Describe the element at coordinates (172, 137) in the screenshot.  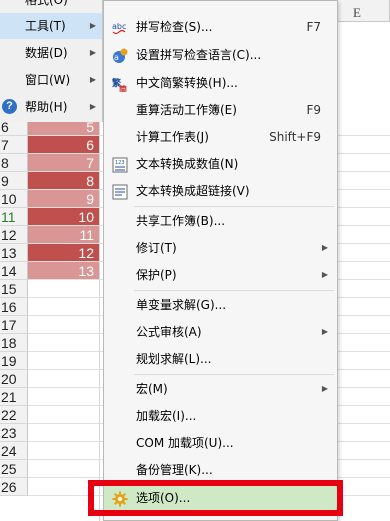
I see `menu-item-calc-sheet-label: 计算工作表(J)` at that location.